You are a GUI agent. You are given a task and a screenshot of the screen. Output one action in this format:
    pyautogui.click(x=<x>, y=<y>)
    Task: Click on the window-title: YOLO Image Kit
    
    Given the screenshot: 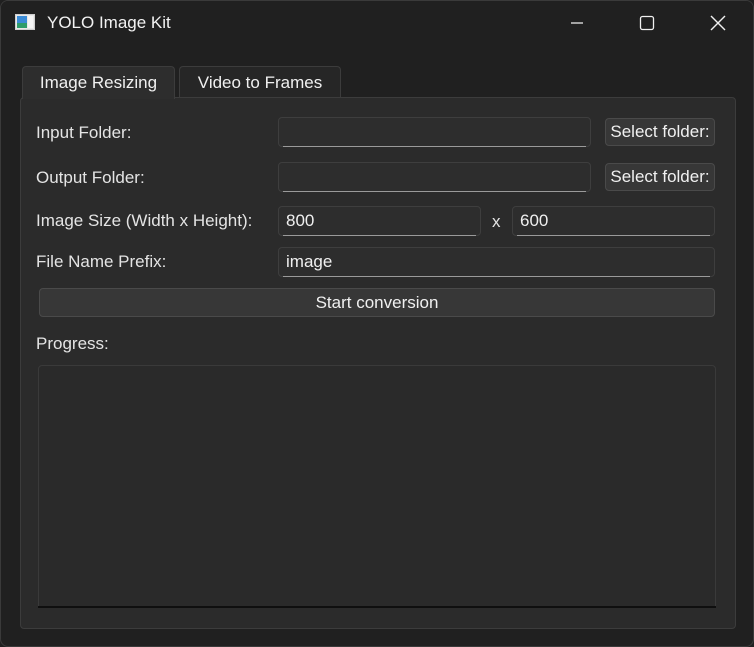 What is the action you would take?
    pyautogui.click(x=109, y=22)
    